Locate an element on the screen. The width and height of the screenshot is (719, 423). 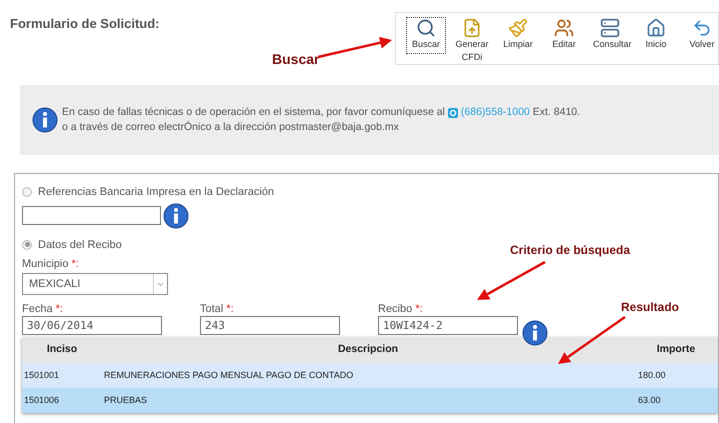
toolbar-button: Editar is located at coordinates (564, 34).